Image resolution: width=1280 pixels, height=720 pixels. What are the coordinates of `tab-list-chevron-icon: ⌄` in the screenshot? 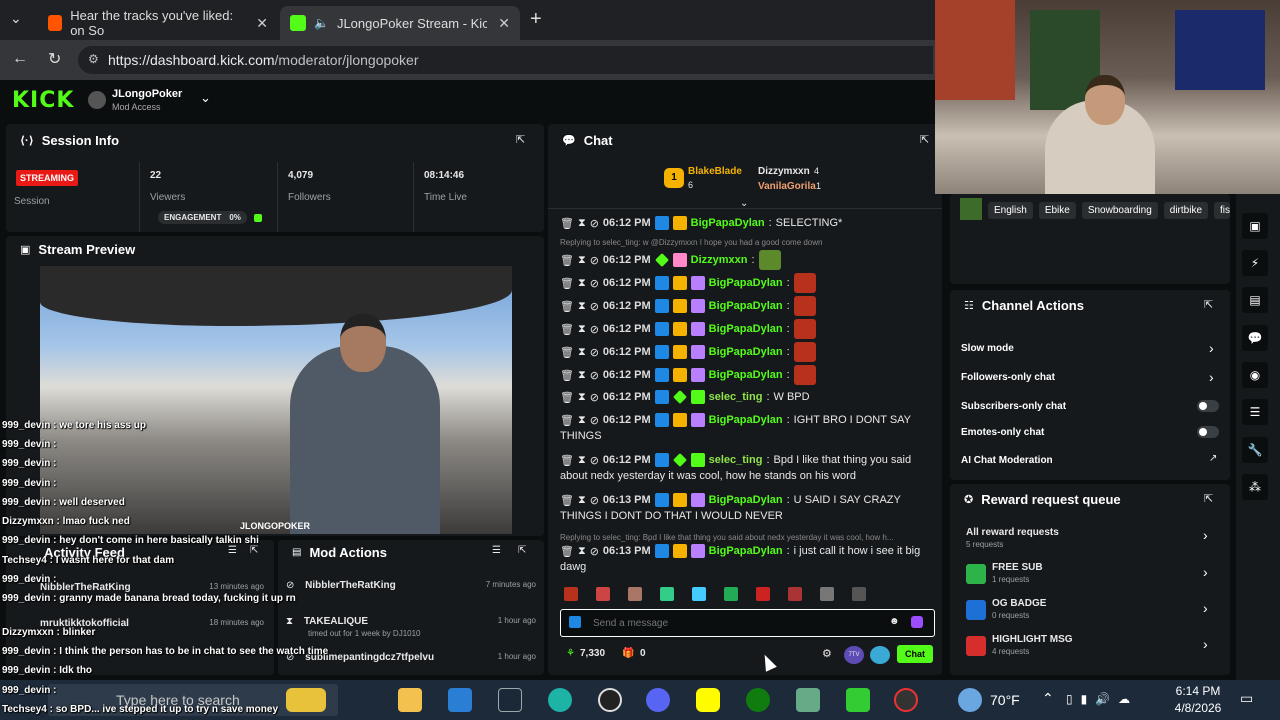 It's located at (16, 18).